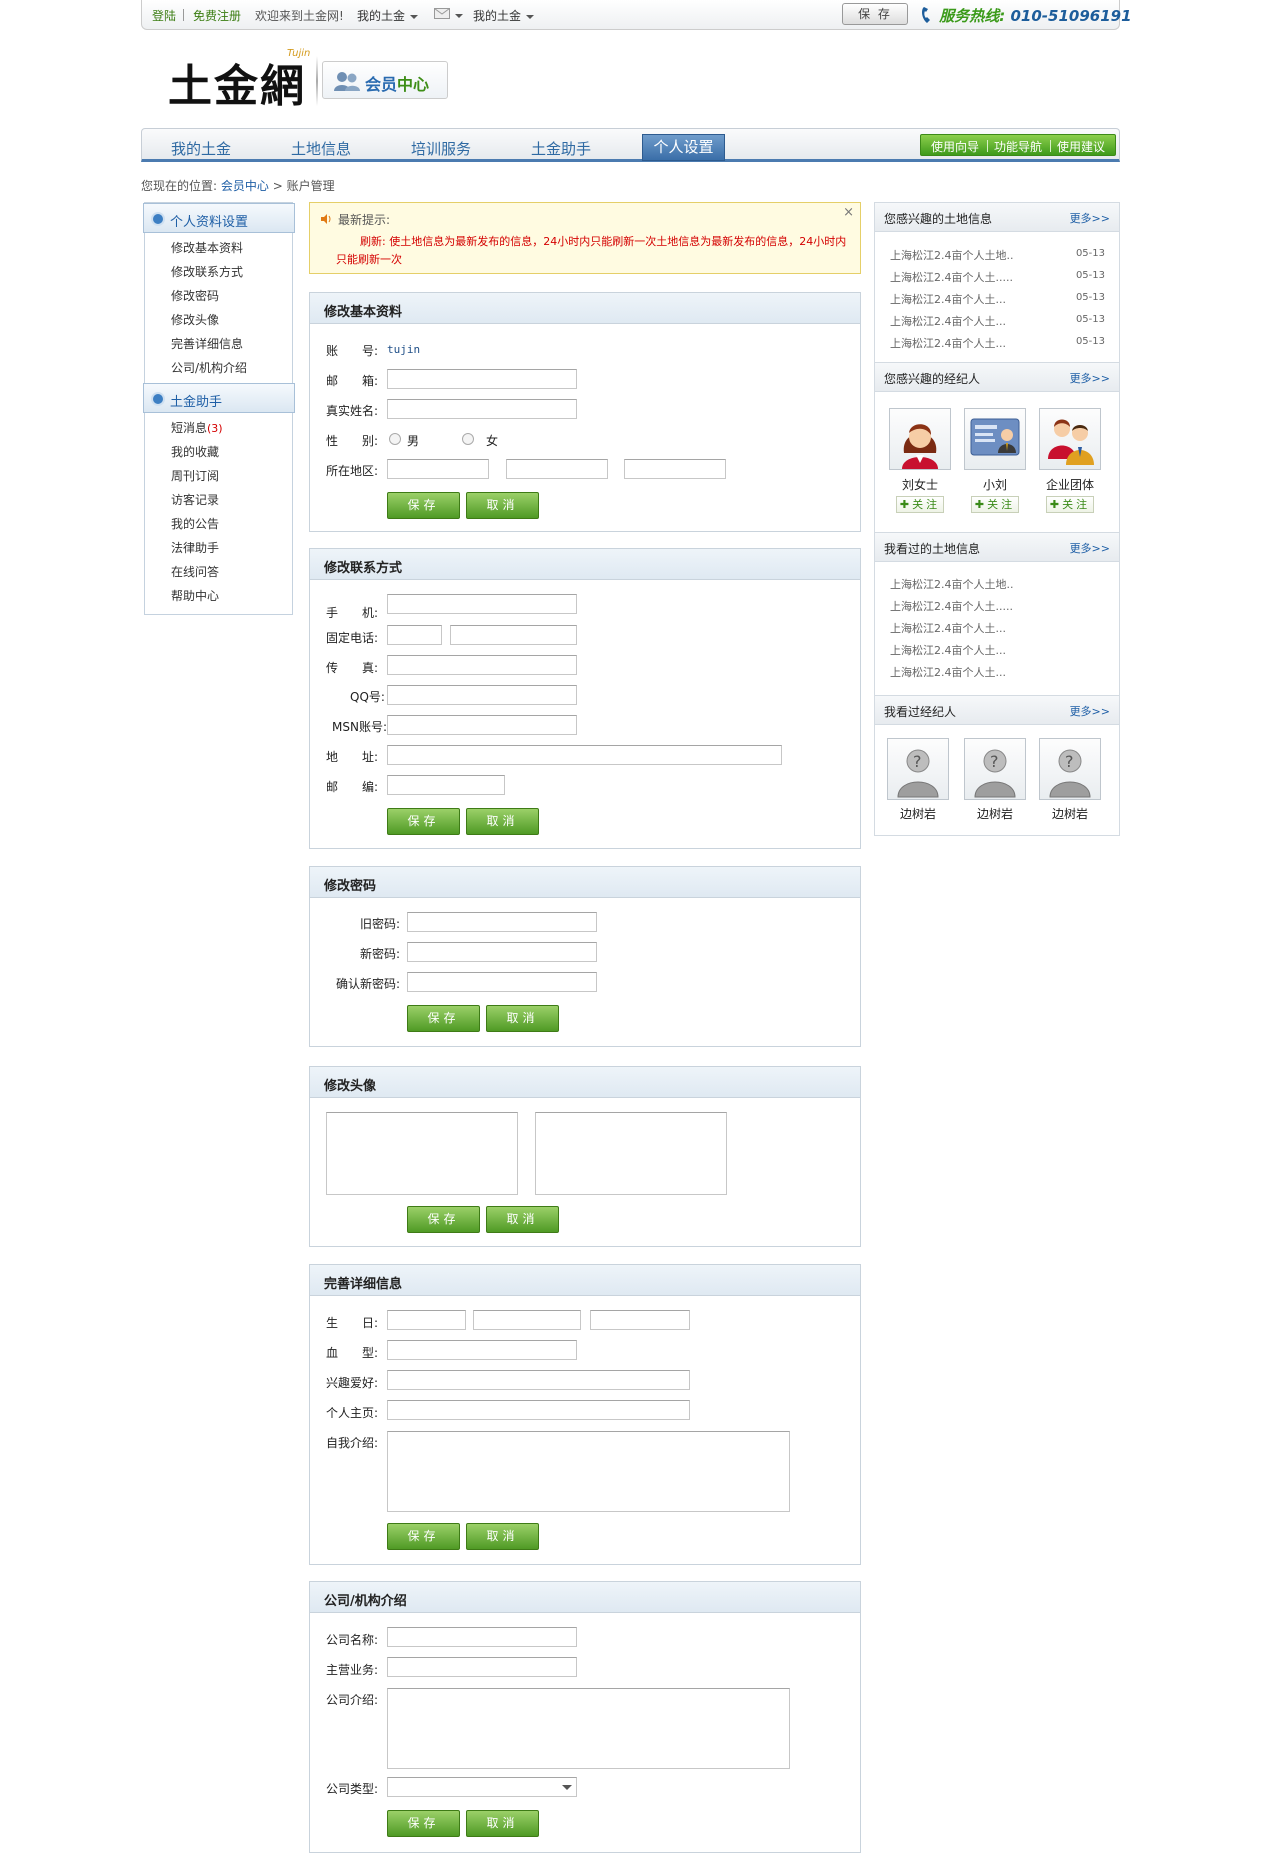 This screenshot has height=1863, width=1280. Describe the element at coordinates (245, 186) in the screenshot. I see `breadcrumb-home: 会员中心` at that location.